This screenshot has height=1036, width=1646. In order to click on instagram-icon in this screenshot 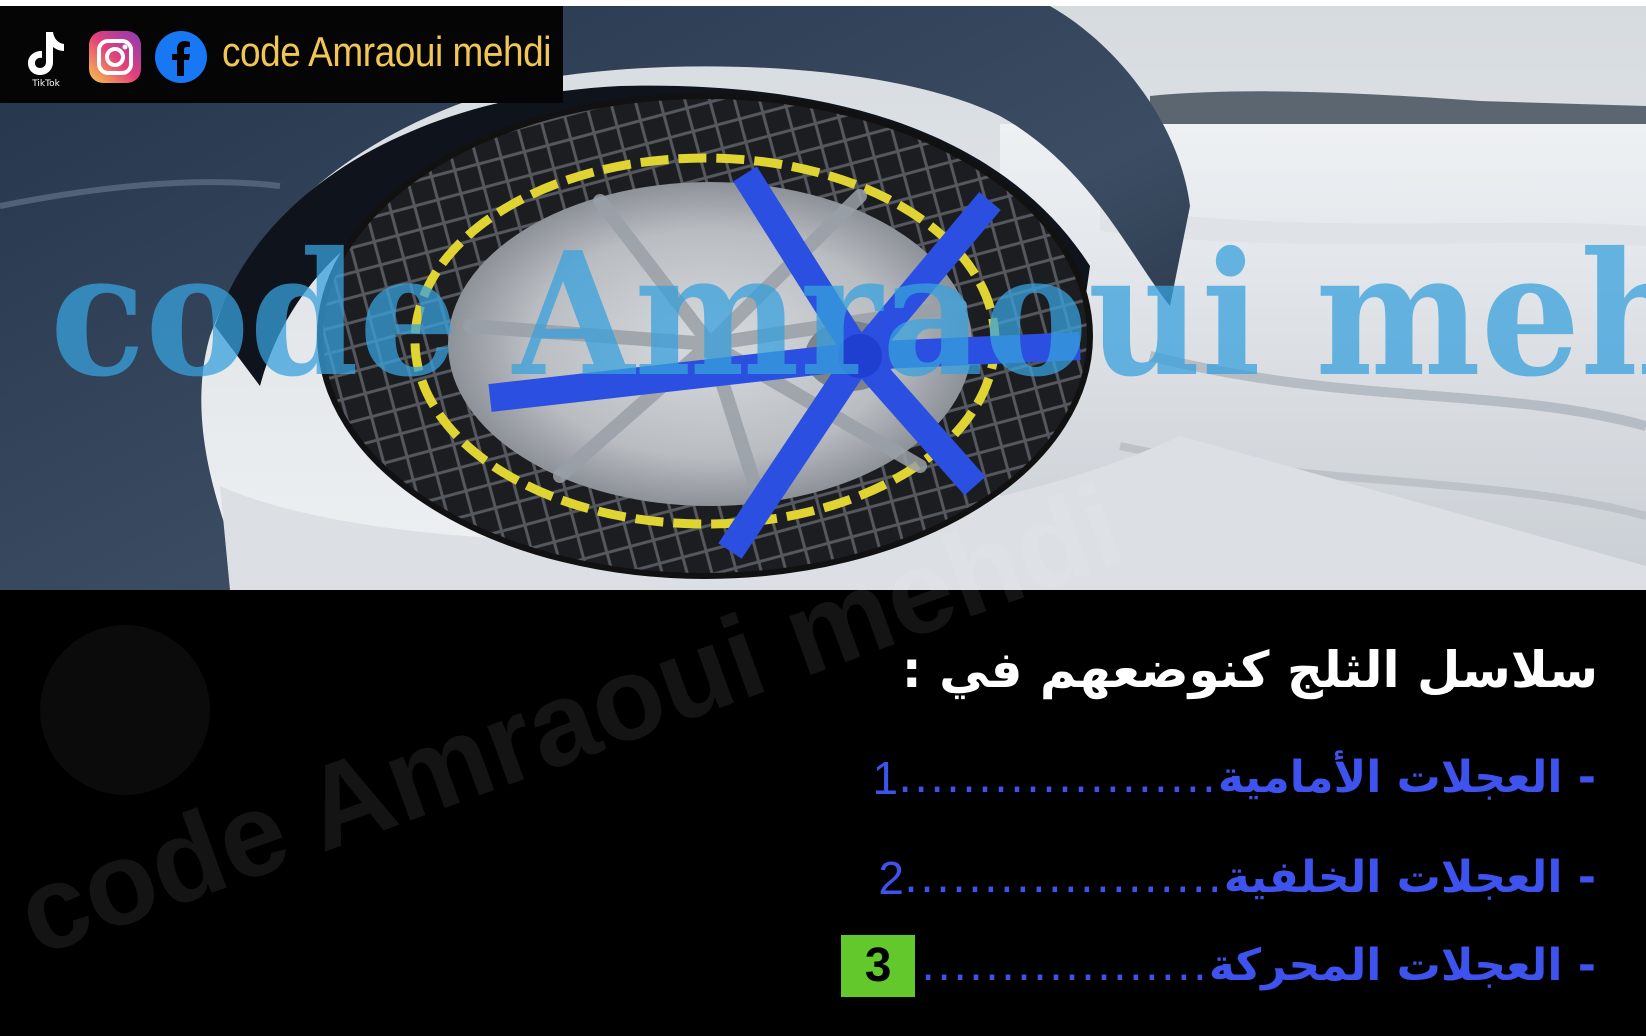, I will do `click(115, 57)`.